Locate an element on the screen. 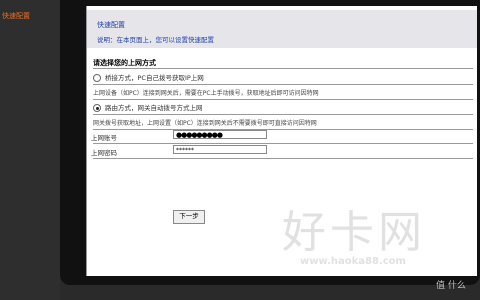  option-router-label: 路由方式，网关自动拨号方式上网 is located at coordinates (154, 108).